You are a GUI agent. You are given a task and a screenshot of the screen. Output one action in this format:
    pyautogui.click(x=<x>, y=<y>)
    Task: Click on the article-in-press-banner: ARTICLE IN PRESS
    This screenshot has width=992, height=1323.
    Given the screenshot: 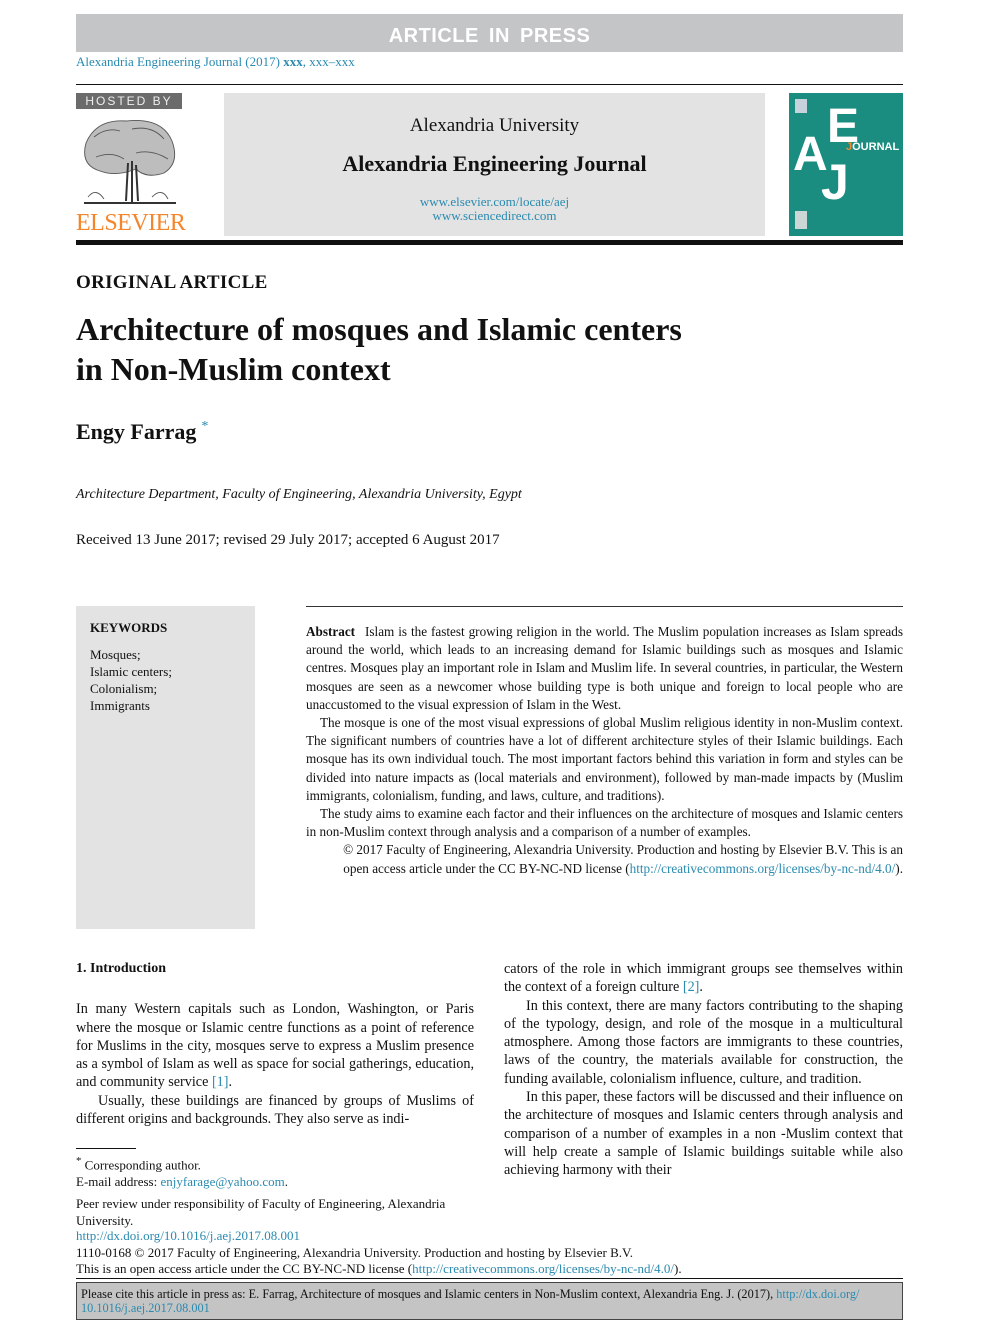 What is the action you would take?
    pyautogui.click(x=489, y=33)
    